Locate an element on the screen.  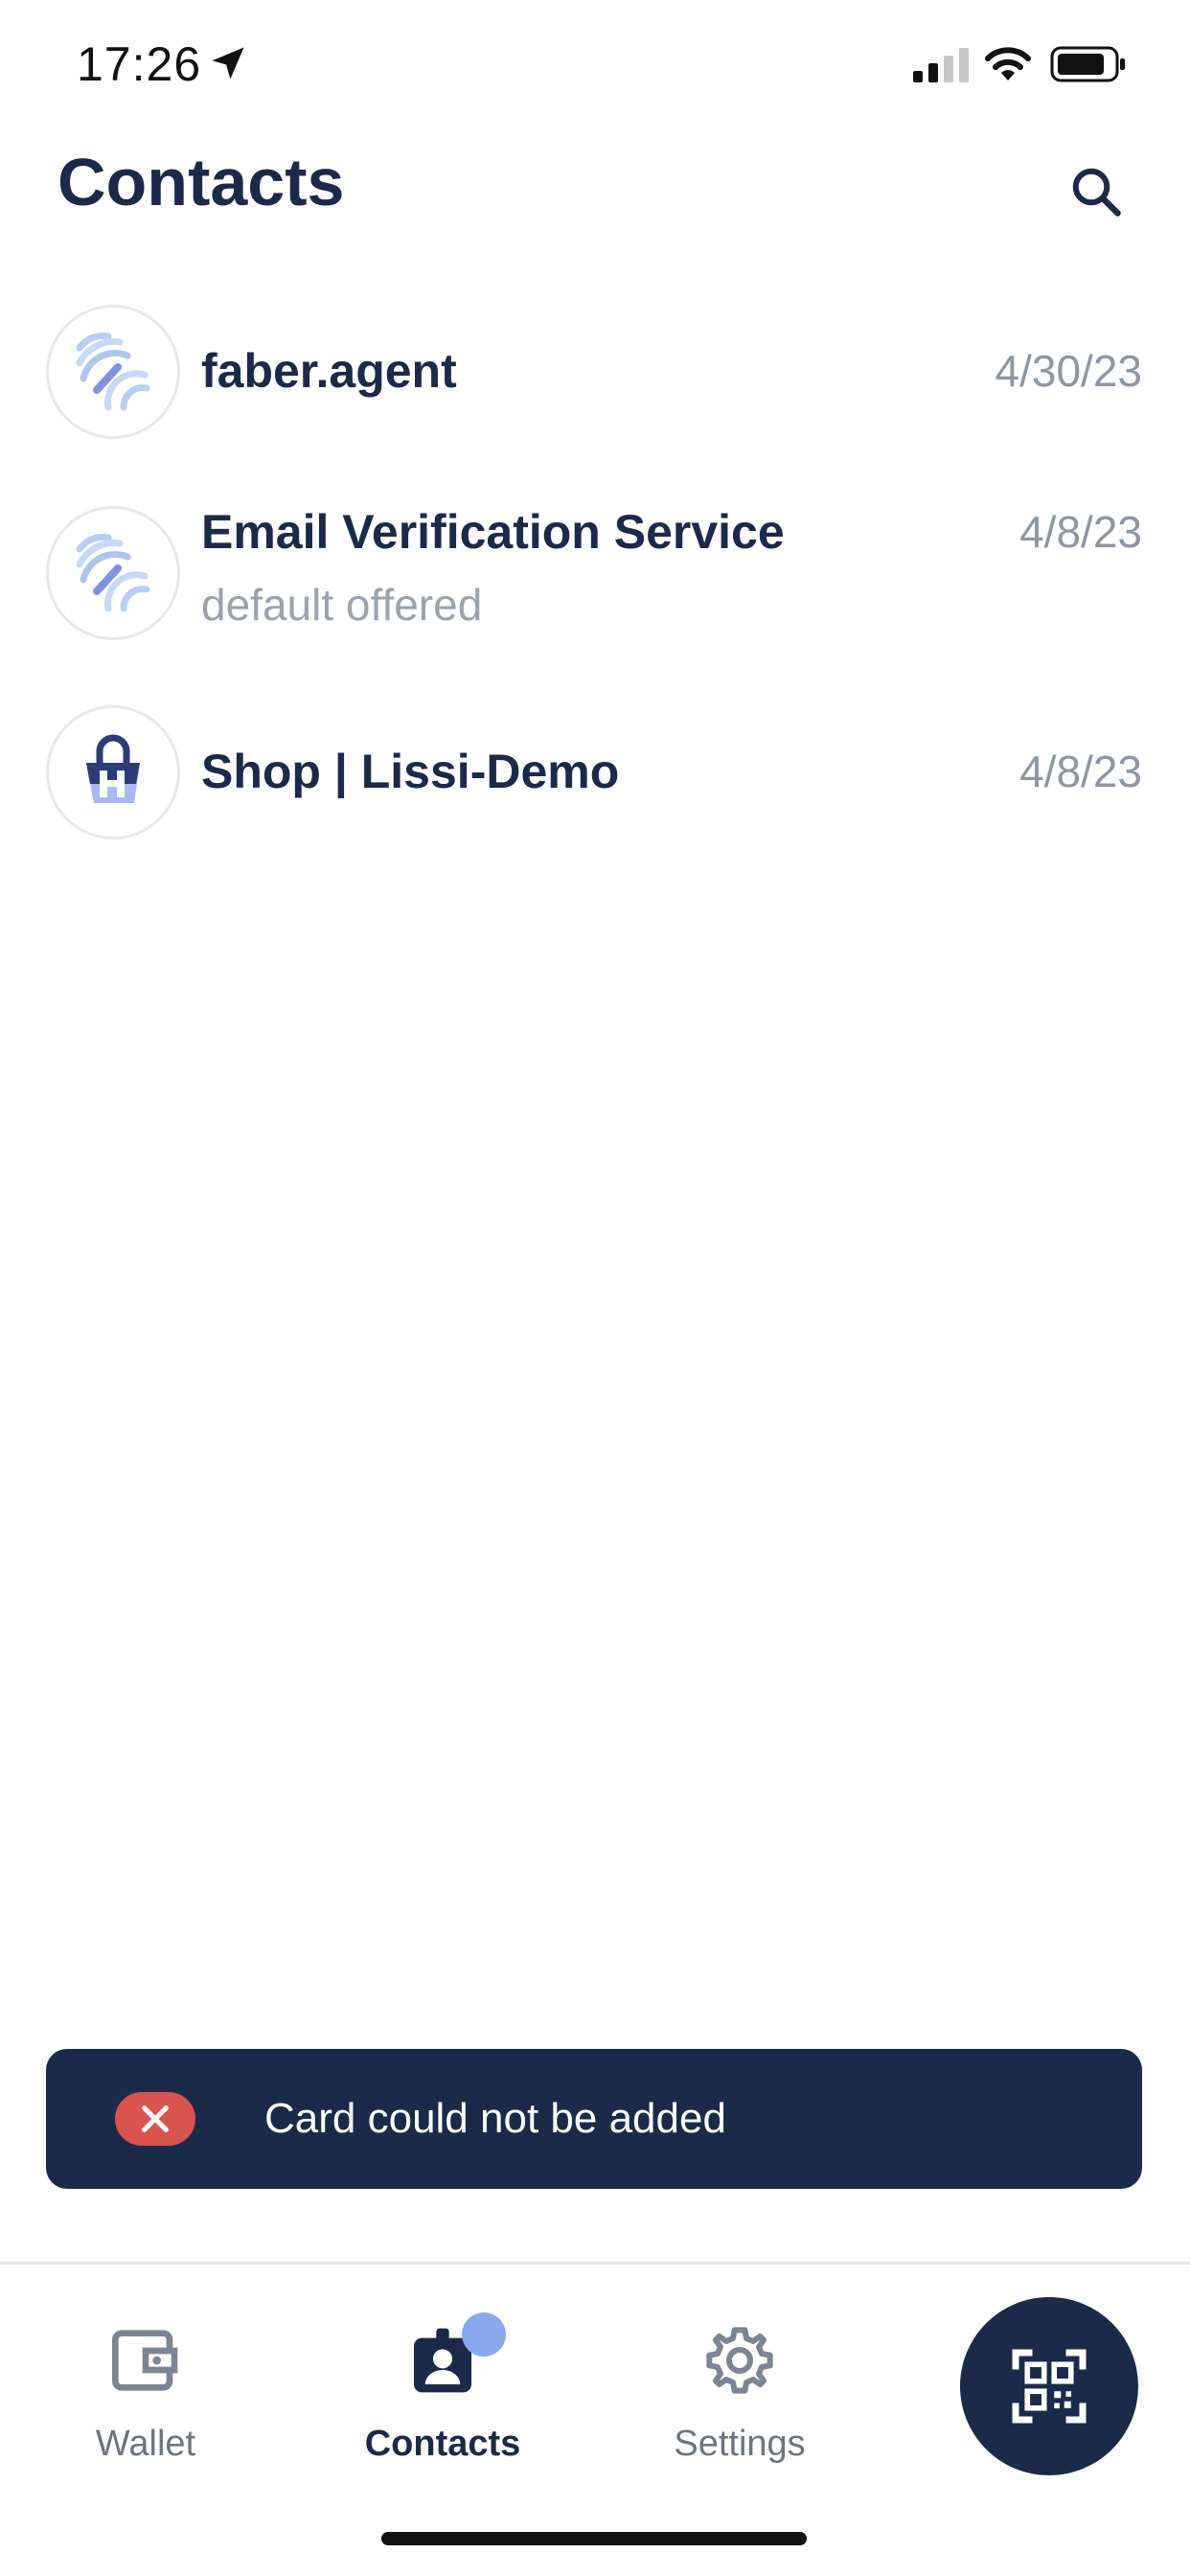
cellular-signal-icon is located at coordinates (941, 65).